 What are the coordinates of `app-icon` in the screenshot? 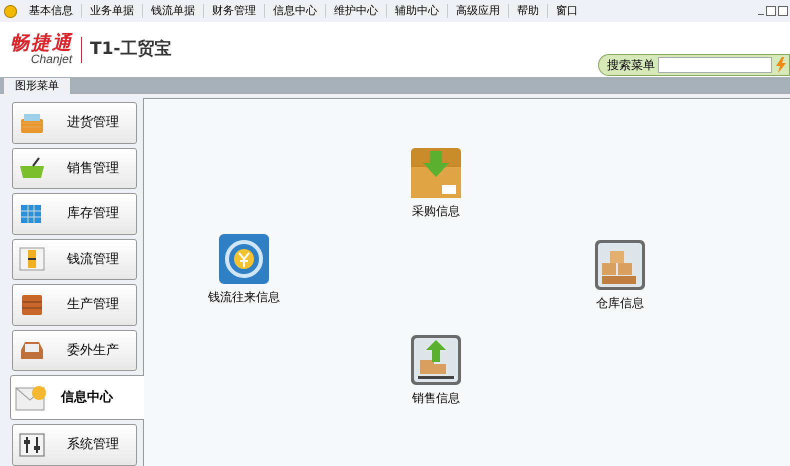 It's located at (10, 11).